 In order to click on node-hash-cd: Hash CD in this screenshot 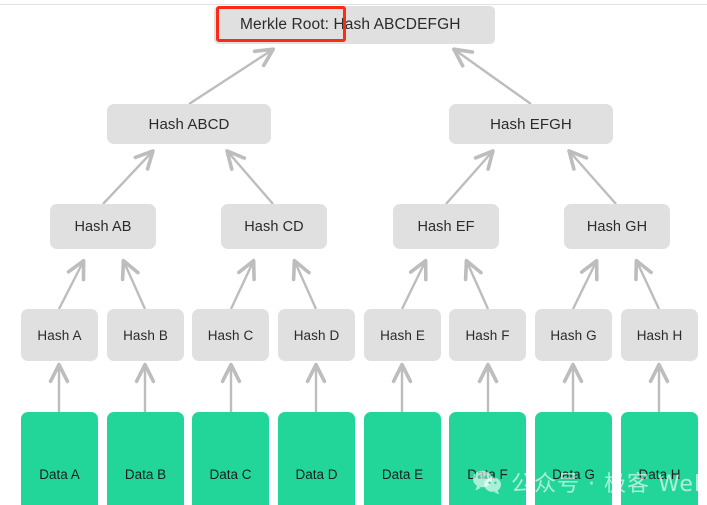, I will do `click(274, 226)`.